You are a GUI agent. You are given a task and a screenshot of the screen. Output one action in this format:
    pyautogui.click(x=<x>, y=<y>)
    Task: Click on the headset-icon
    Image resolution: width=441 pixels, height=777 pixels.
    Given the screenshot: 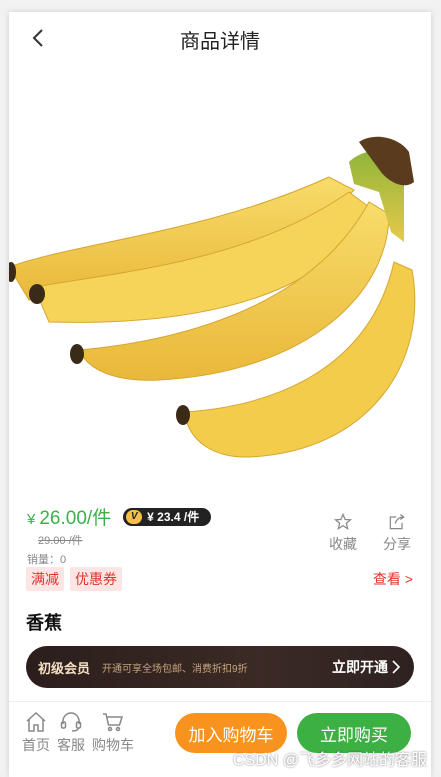 What is the action you would take?
    pyautogui.click(x=71, y=722)
    